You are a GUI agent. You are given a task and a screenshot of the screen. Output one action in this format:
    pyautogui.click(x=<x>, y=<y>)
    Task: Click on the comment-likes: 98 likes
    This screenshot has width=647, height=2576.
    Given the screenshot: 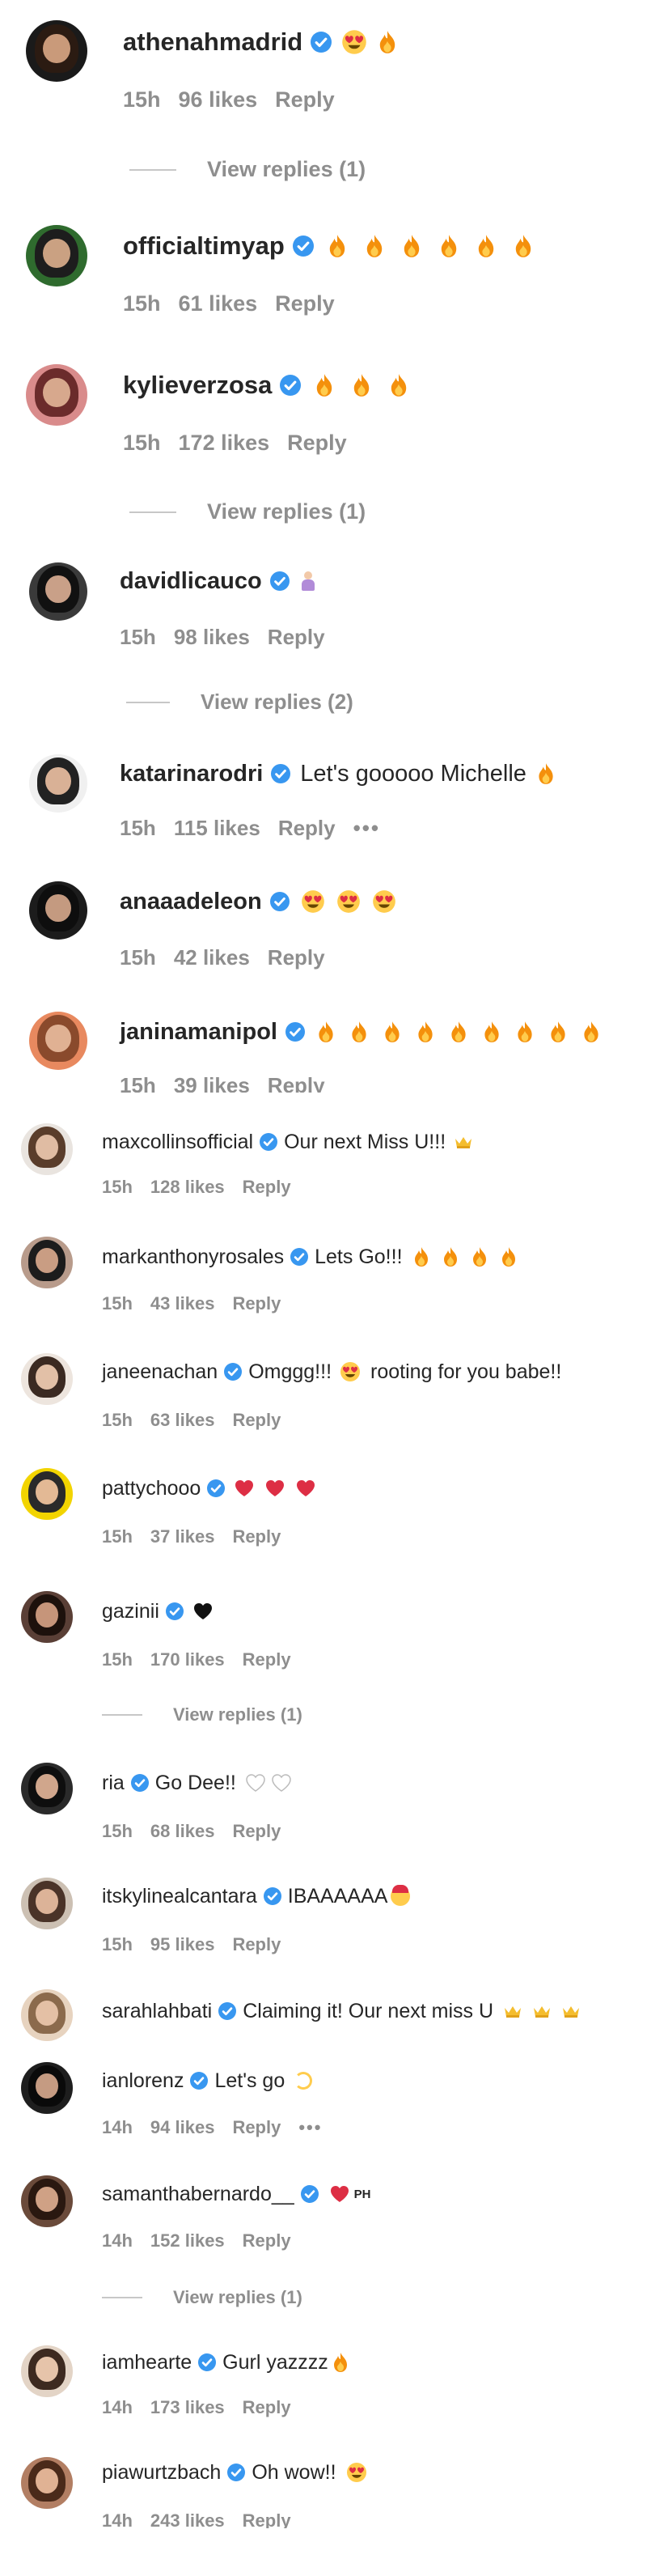 What is the action you would take?
    pyautogui.click(x=212, y=637)
    